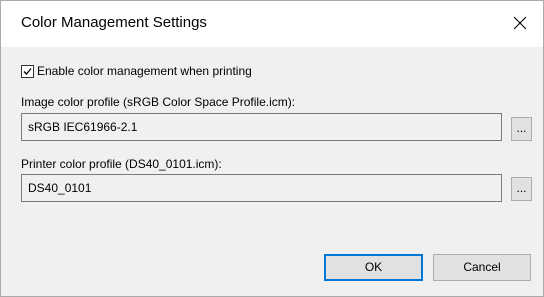 The image size is (544, 297). What do you see at coordinates (482, 267) in the screenshot?
I see `cancel-button: Cancel` at bounding box center [482, 267].